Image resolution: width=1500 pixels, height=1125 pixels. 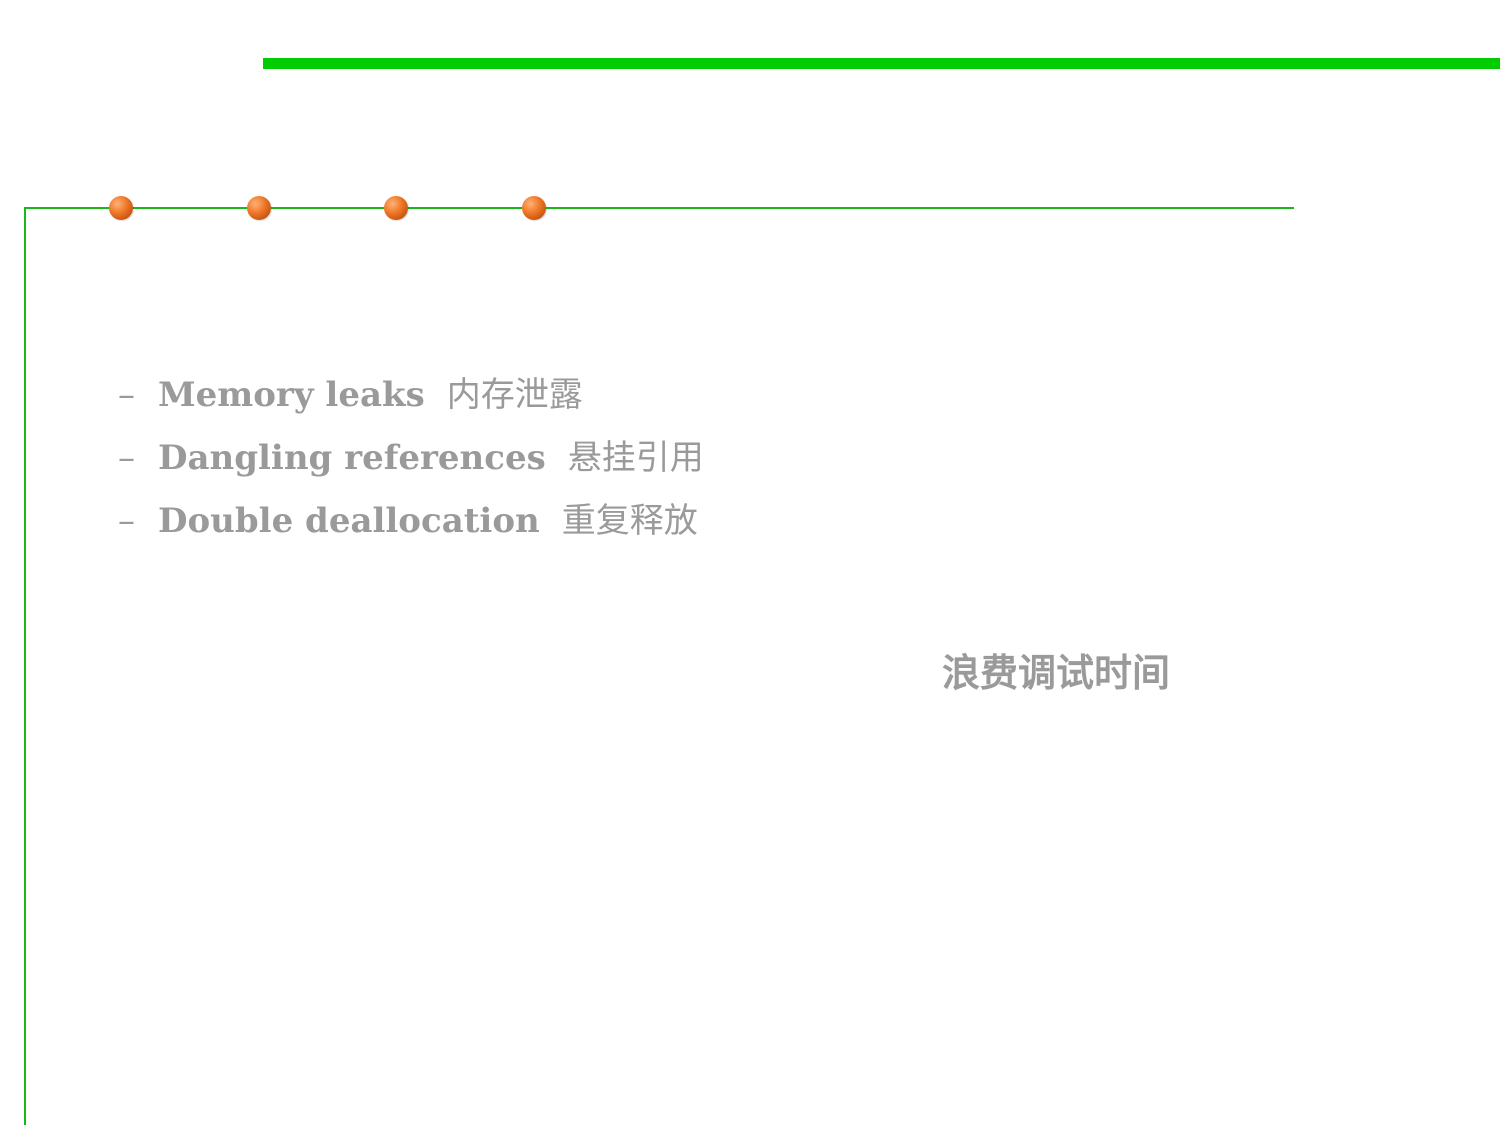 I want to click on vertical-rule, so click(x=25, y=666).